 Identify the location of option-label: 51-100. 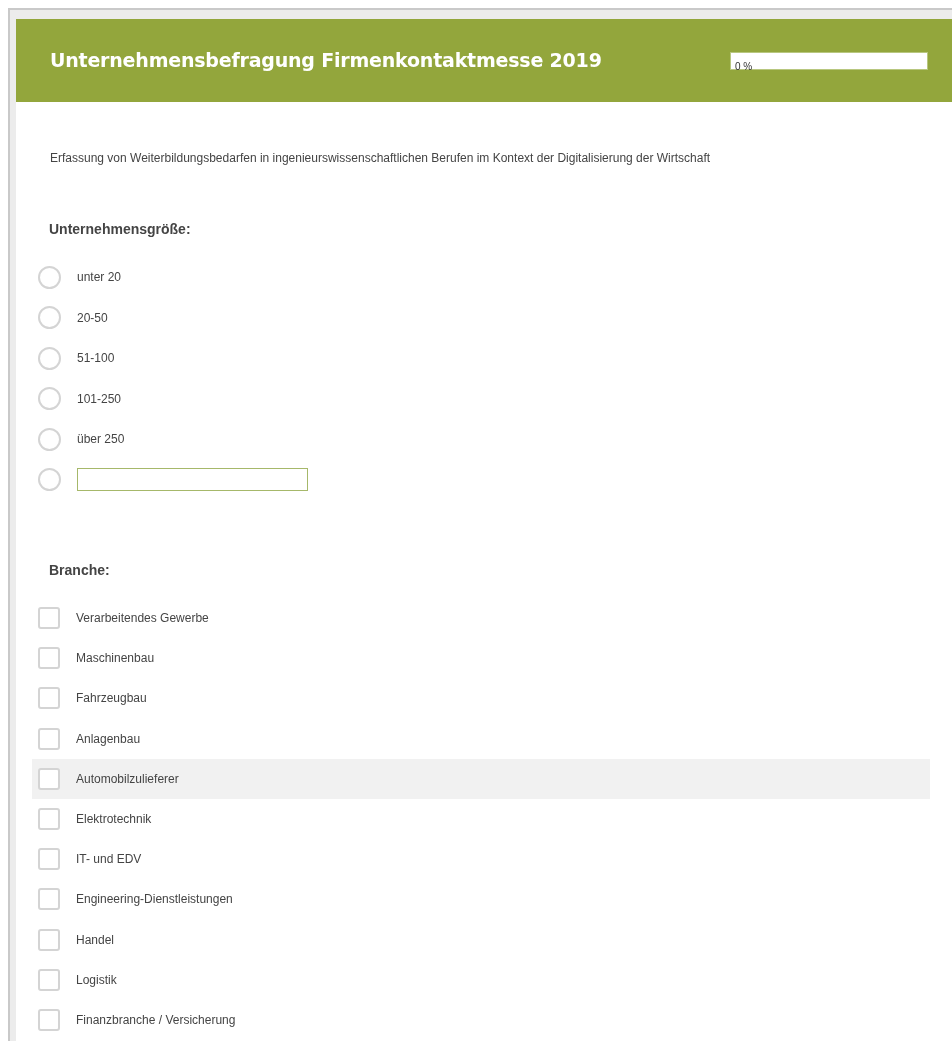
(96, 359).